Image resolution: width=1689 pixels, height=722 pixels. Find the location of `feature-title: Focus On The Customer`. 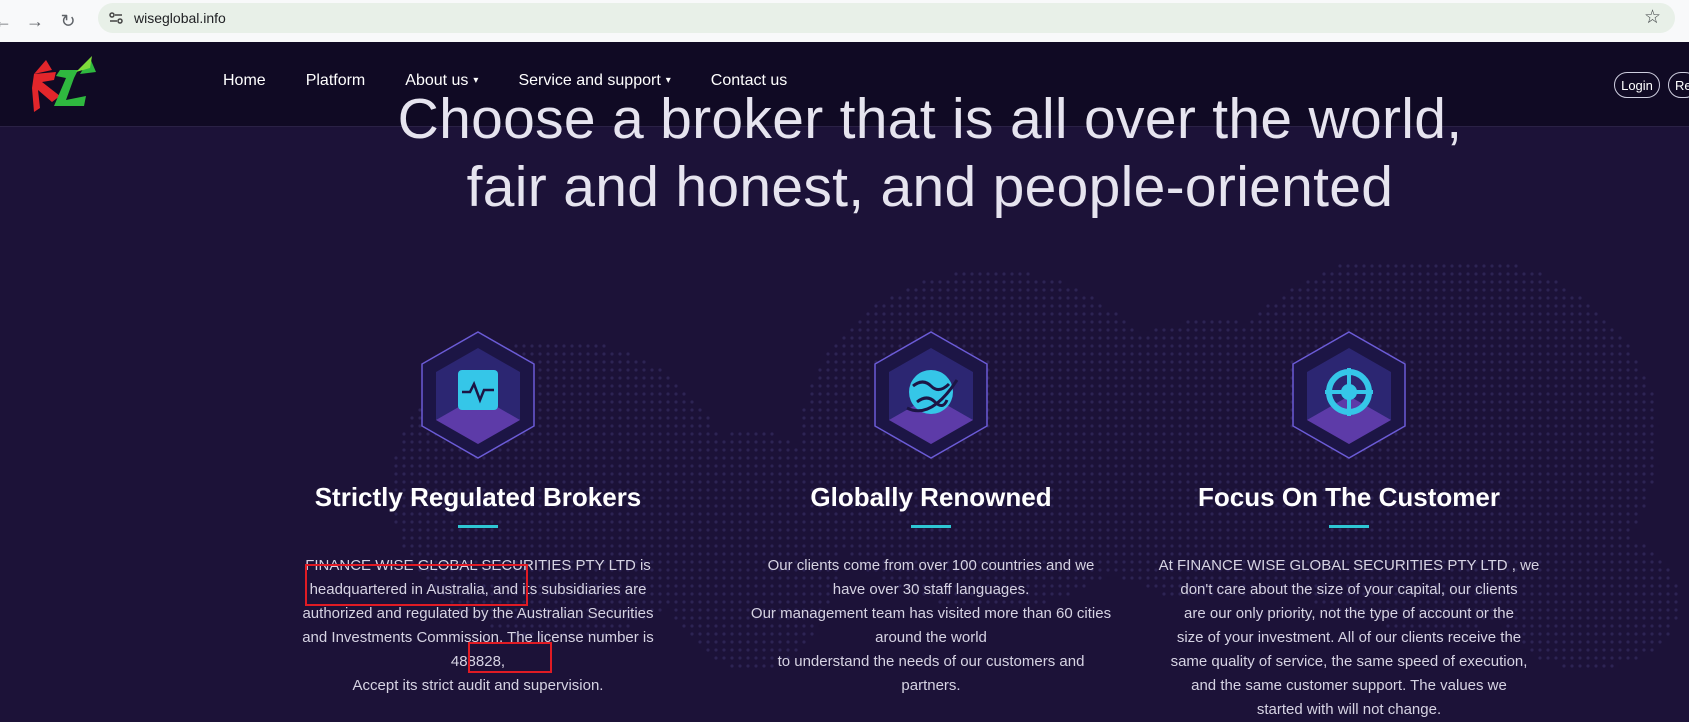

feature-title: Focus On The Customer is located at coordinates (1349, 497).